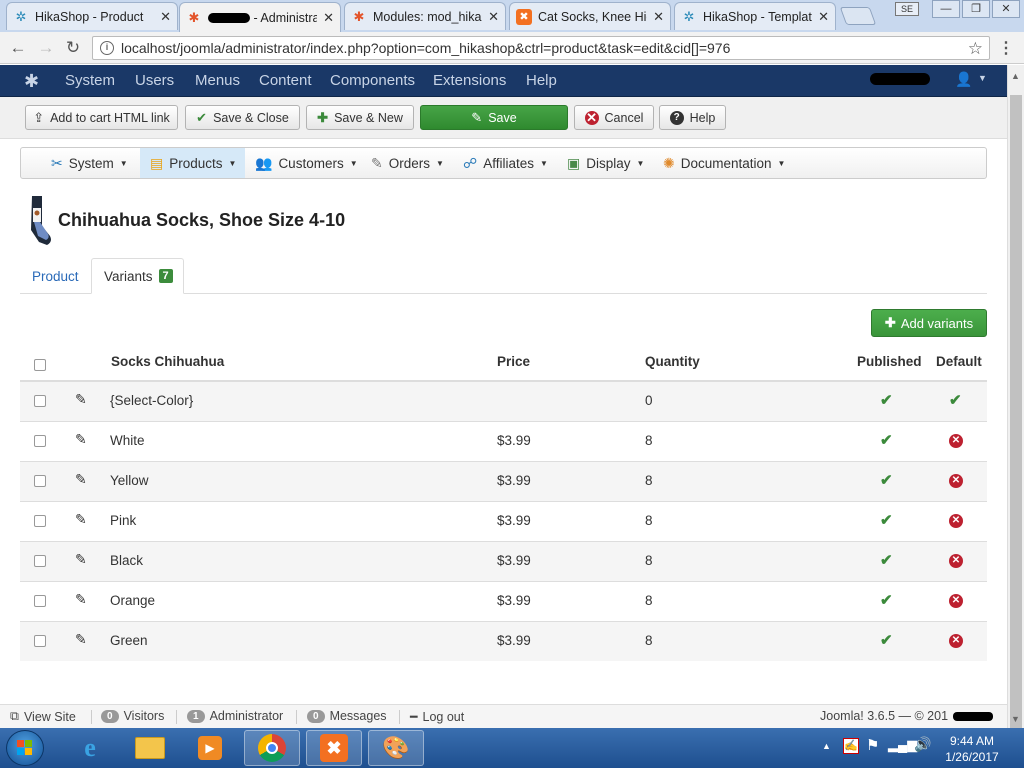 The height and width of the screenshot is (768, 1024). I want to click on acrobat-icon: ✍, so click(851, 746).